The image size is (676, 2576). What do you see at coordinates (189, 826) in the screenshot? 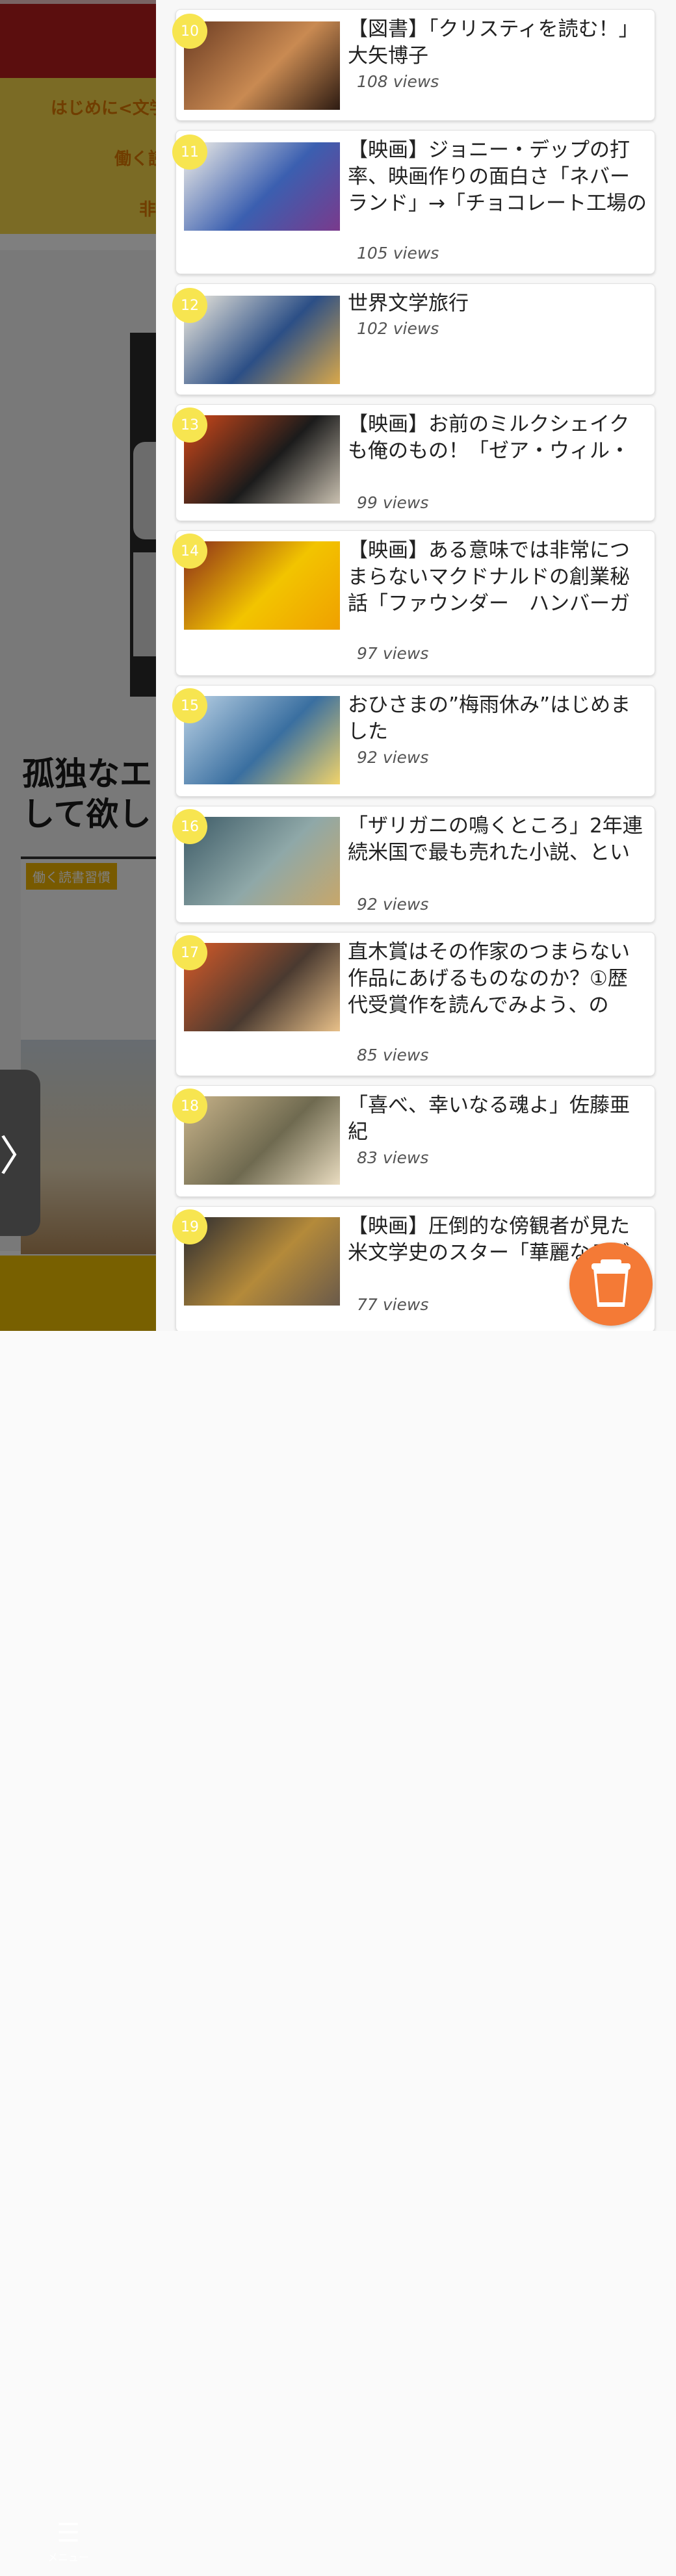
I see `rank-badge: 16` at bounding box center [189, 826].